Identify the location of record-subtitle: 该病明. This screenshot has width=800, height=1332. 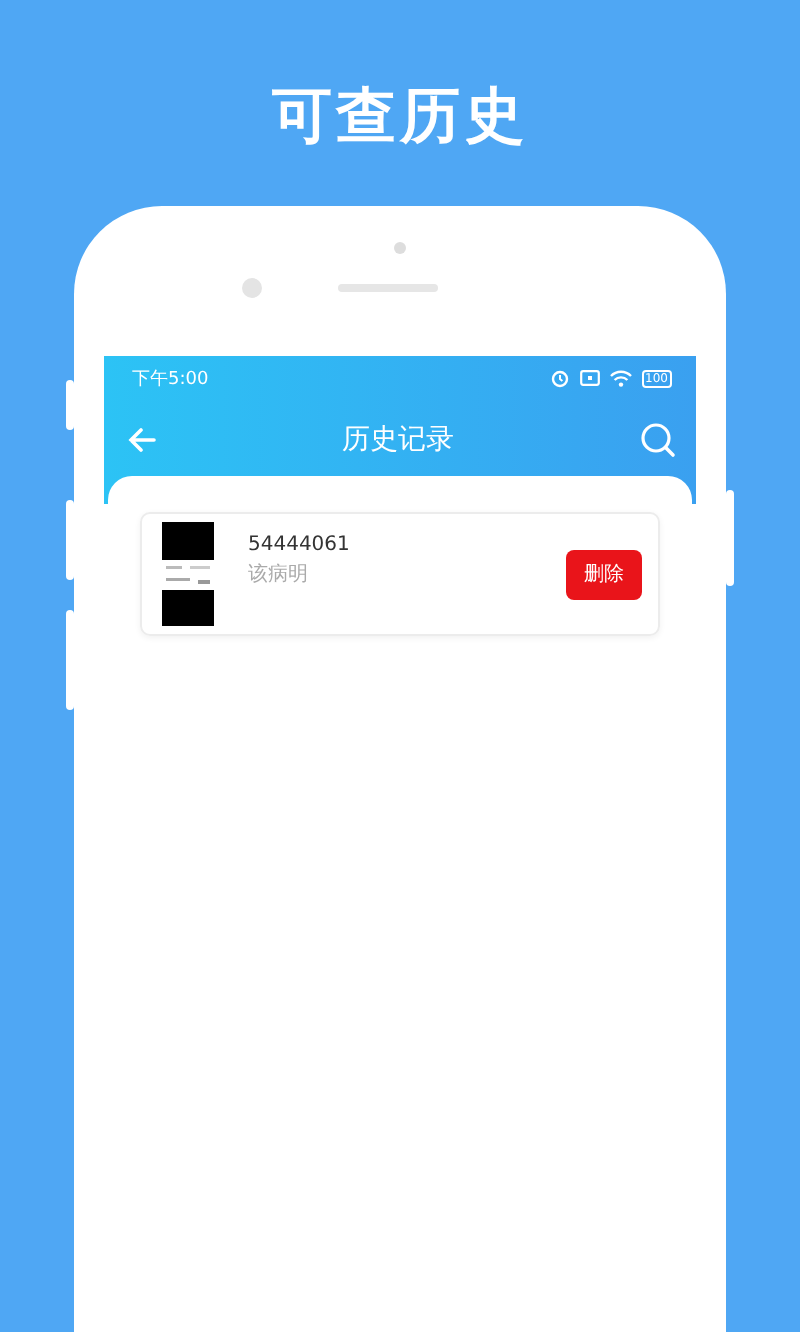
(279, 574).